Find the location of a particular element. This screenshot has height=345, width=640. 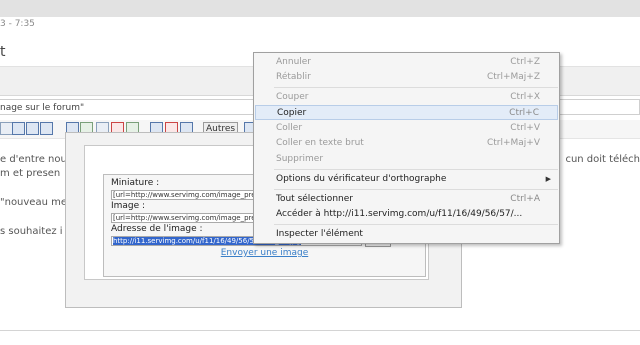

image-label: Image : is located at coordinates (128, 206).